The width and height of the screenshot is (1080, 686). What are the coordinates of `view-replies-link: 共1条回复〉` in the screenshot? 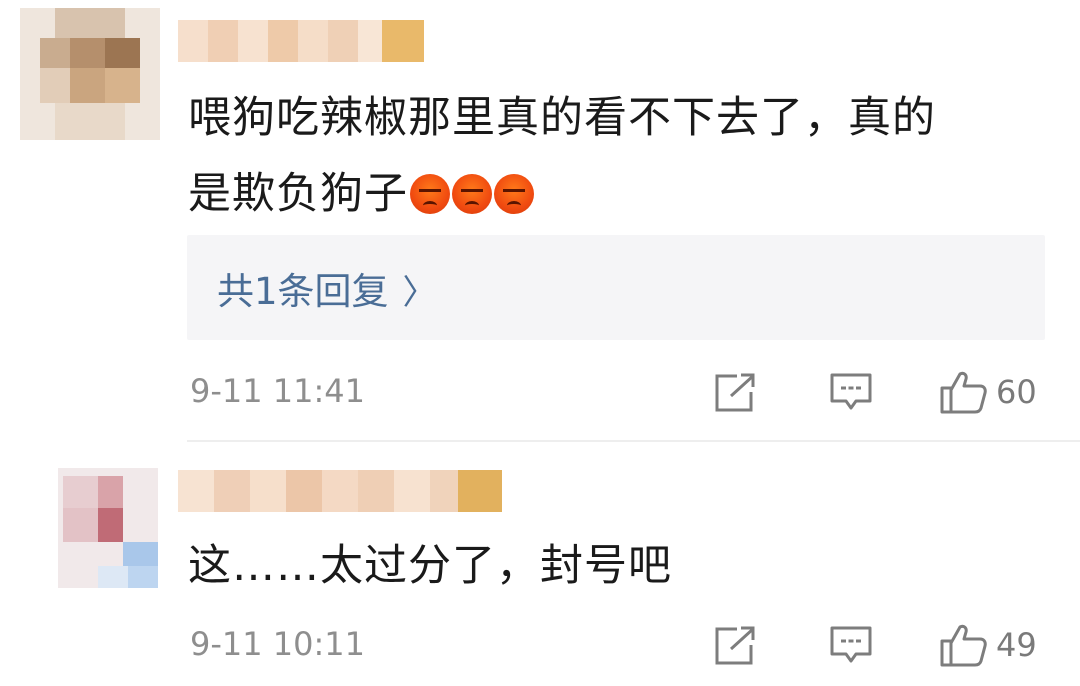 It's located at (327, 288).